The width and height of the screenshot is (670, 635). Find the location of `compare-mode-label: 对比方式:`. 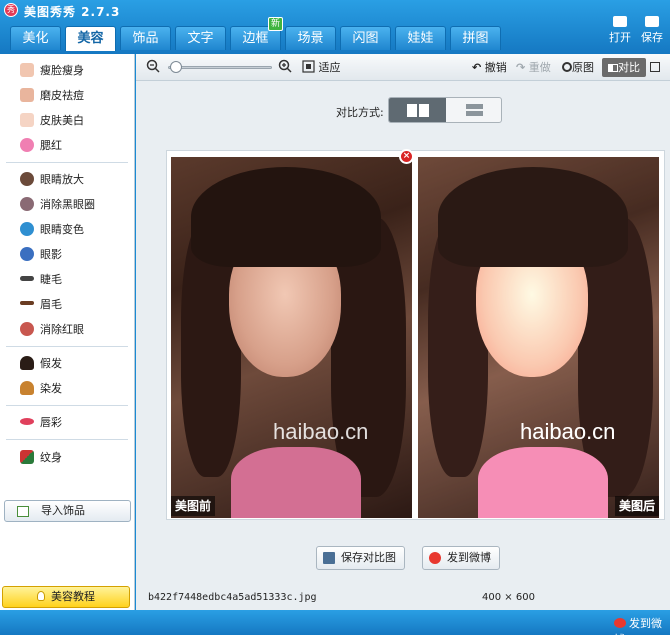

compare-mode-label: 对比方式: is located at coordinates (360, 112).